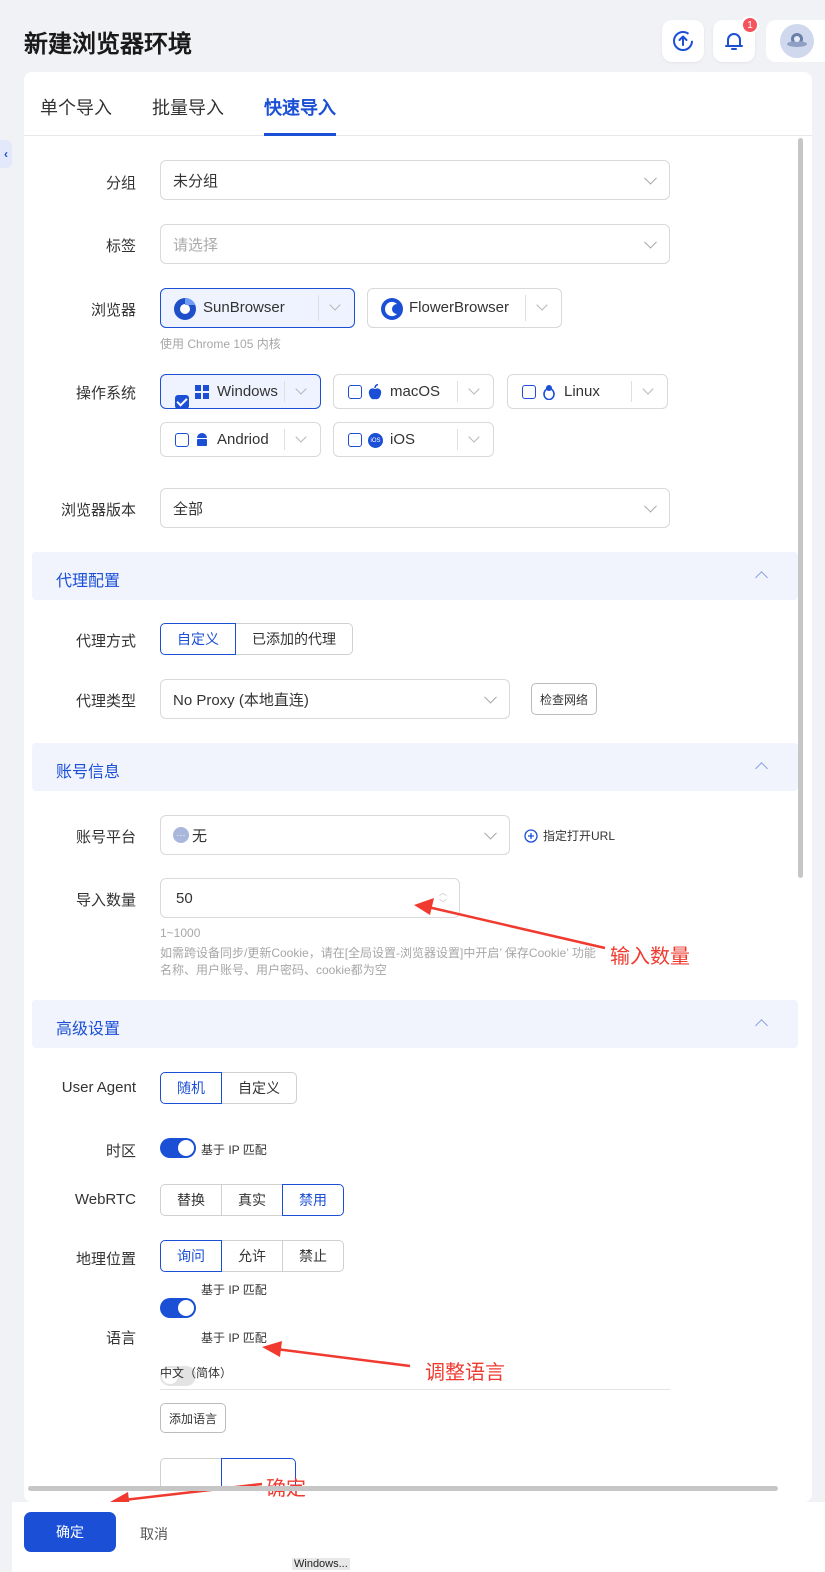 The width and height of the screenshot is (825, 1572). Describe the element at coordinates (313, 1200) in the screenshot. I see `webrtc-disable: 禁用` at that location.